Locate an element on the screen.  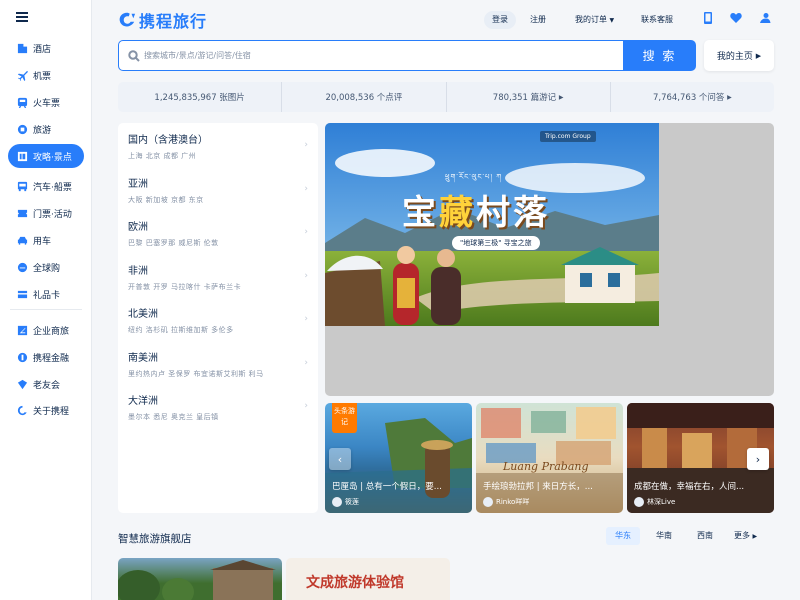
sidebar-item: 关于携程 is located at coordinates (46, 410).